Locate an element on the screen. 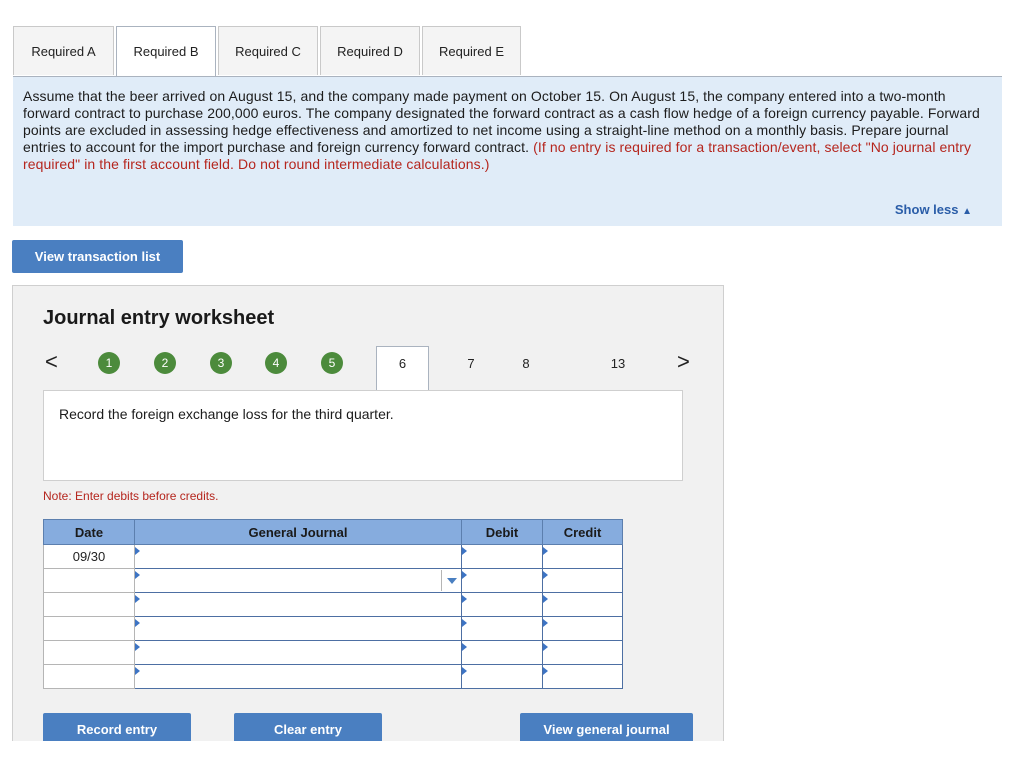  dropdown-arrow-icon is located at coordinates (451, 580).